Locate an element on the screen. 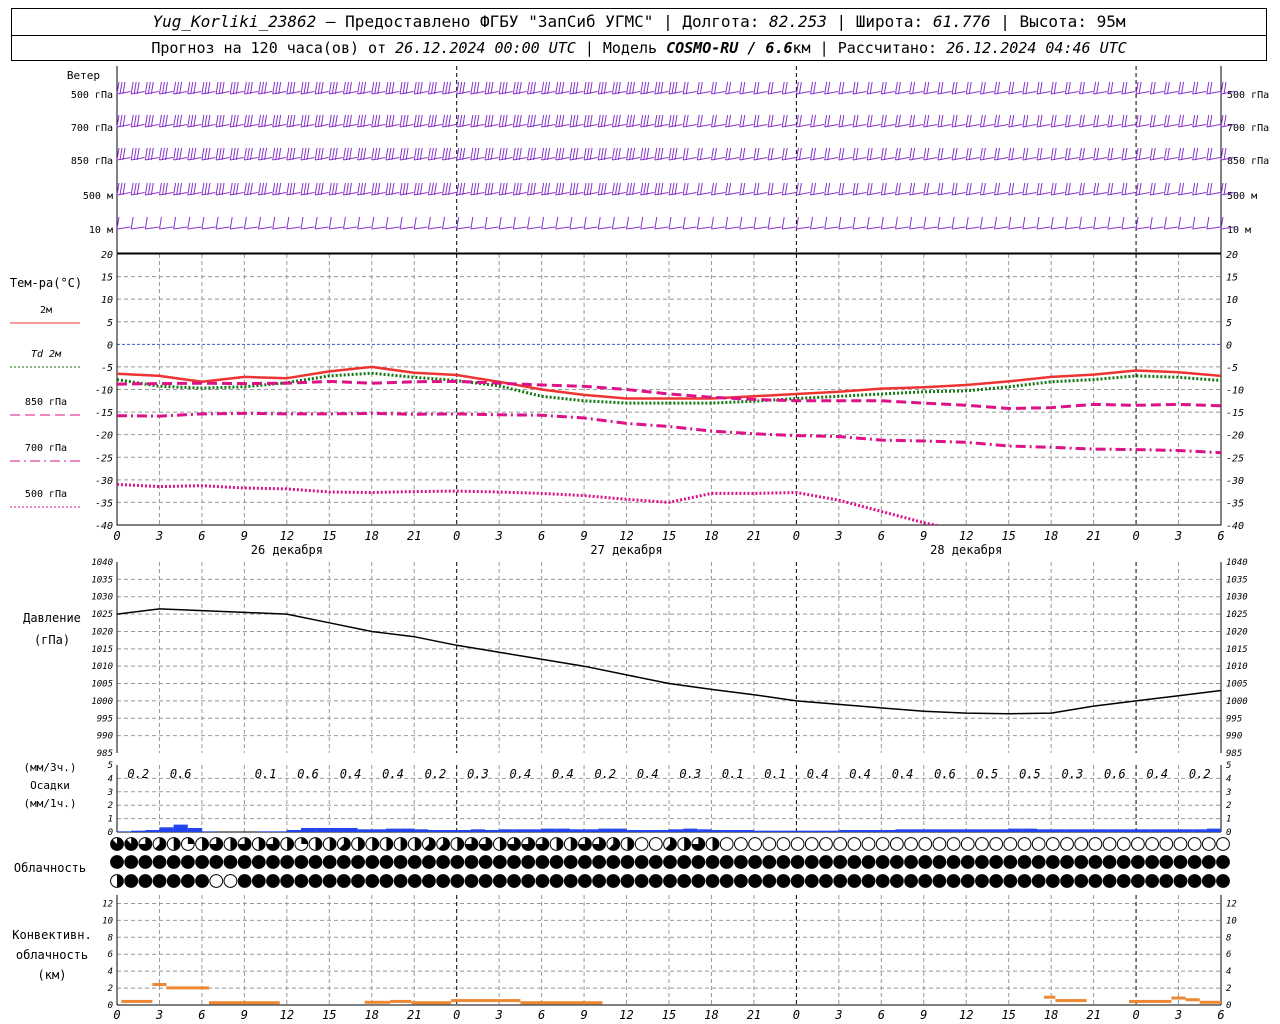 Image resolution: width=1280 pixels, height=1024 pixels. convective-tick-left: 8 is located at coordinates (110, 938).